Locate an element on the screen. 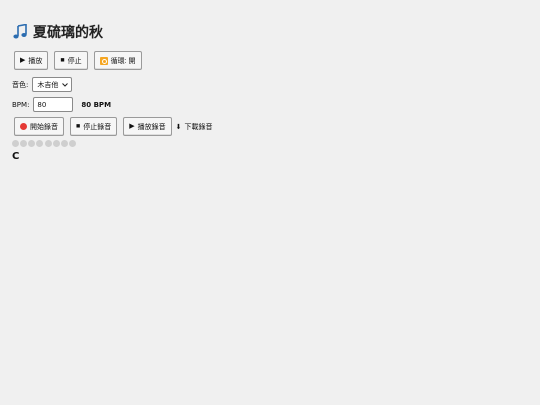 This screenshot has height=405, width=540. record-icon is located at coordinates (23, 126).